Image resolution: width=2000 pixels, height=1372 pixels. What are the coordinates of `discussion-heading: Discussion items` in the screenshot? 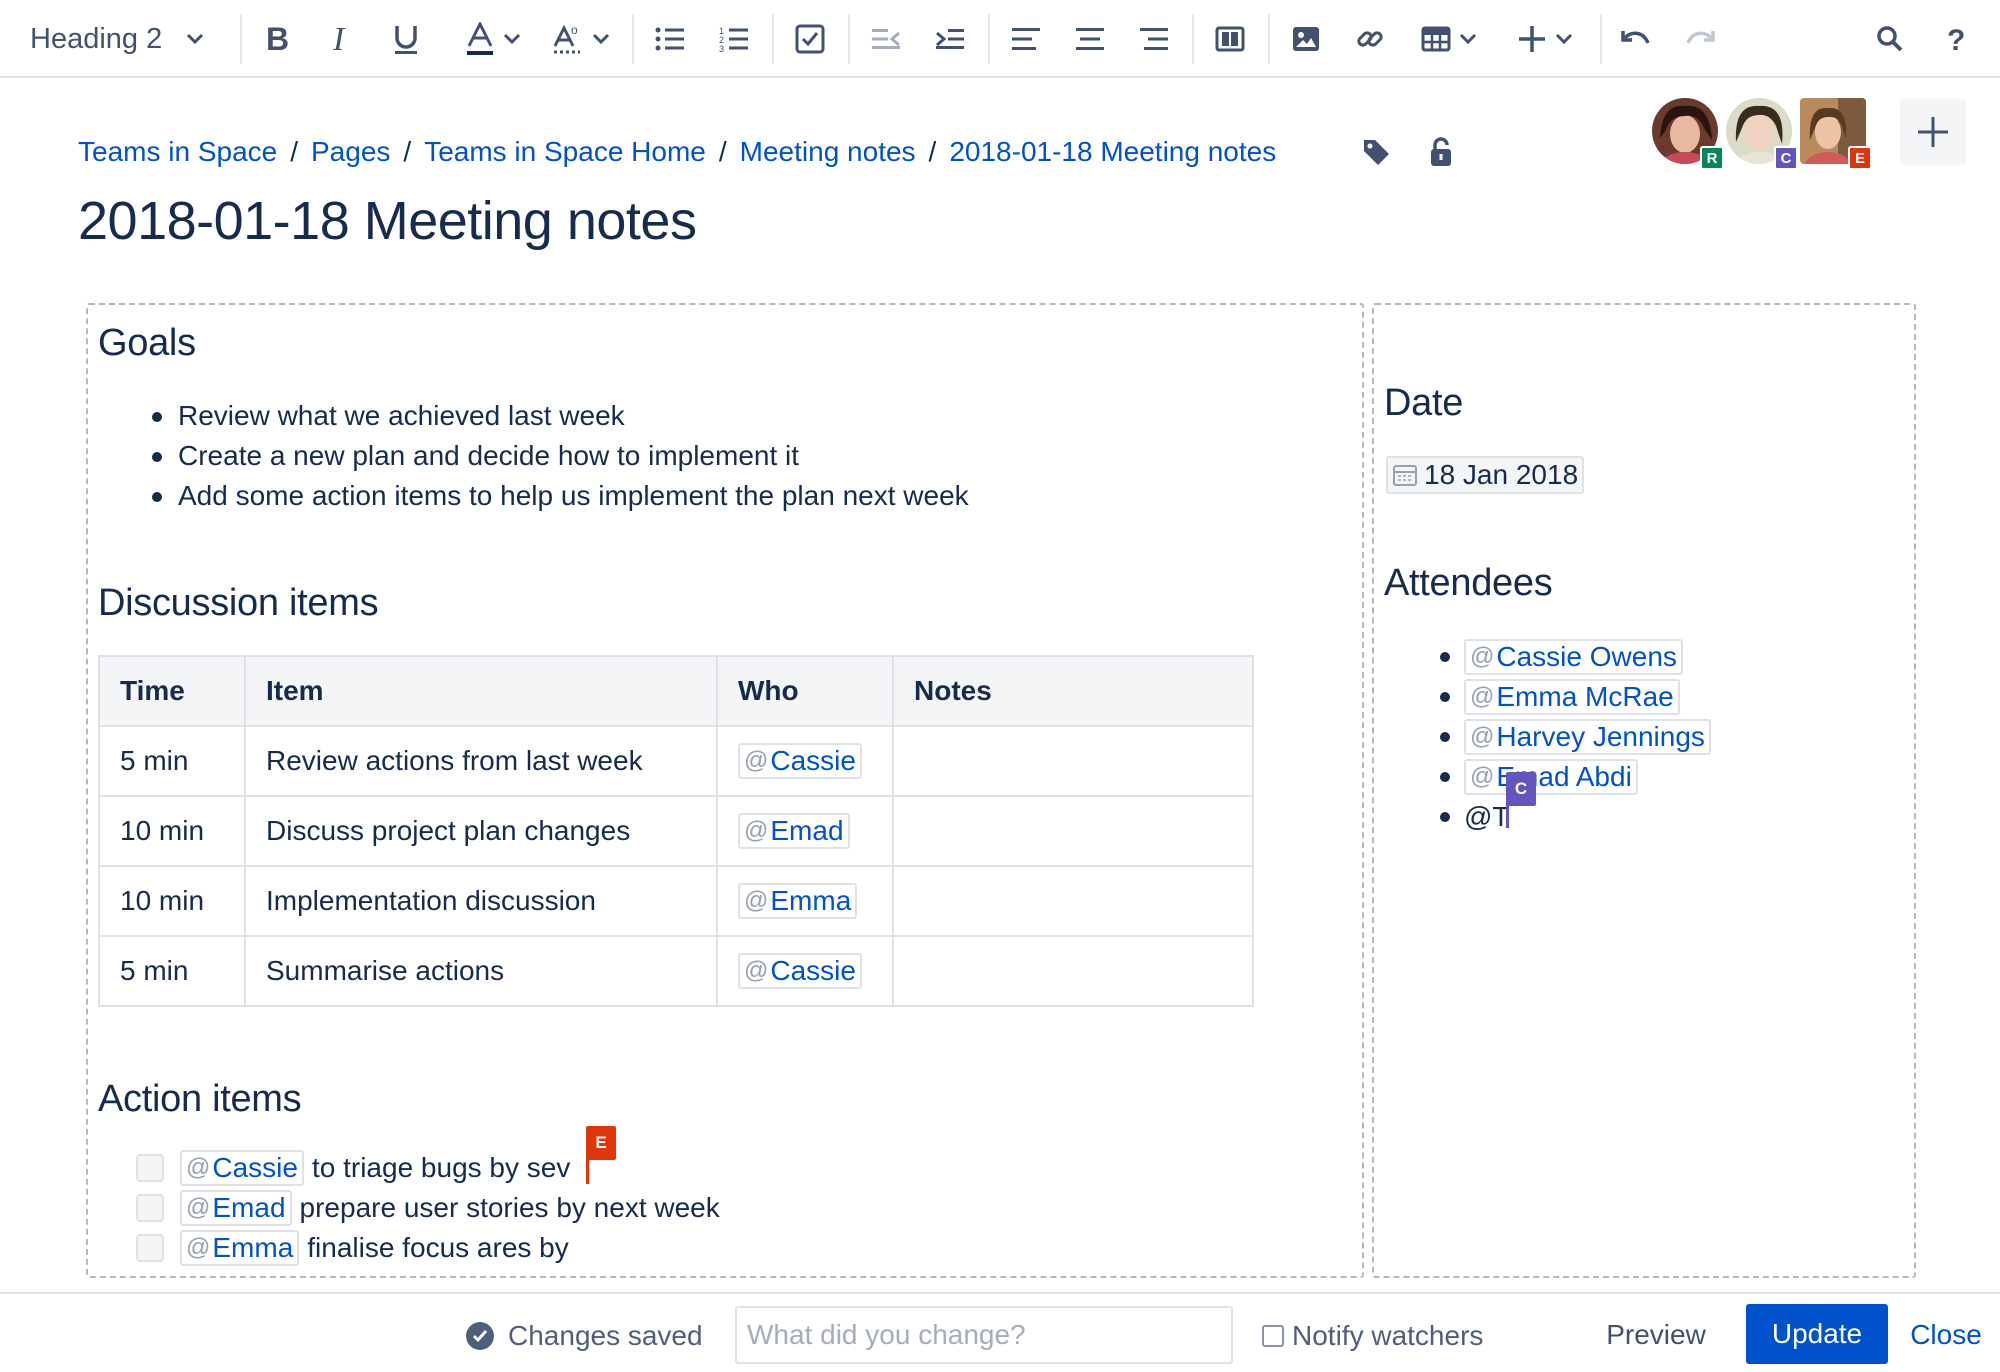 It's located at (238, 603).